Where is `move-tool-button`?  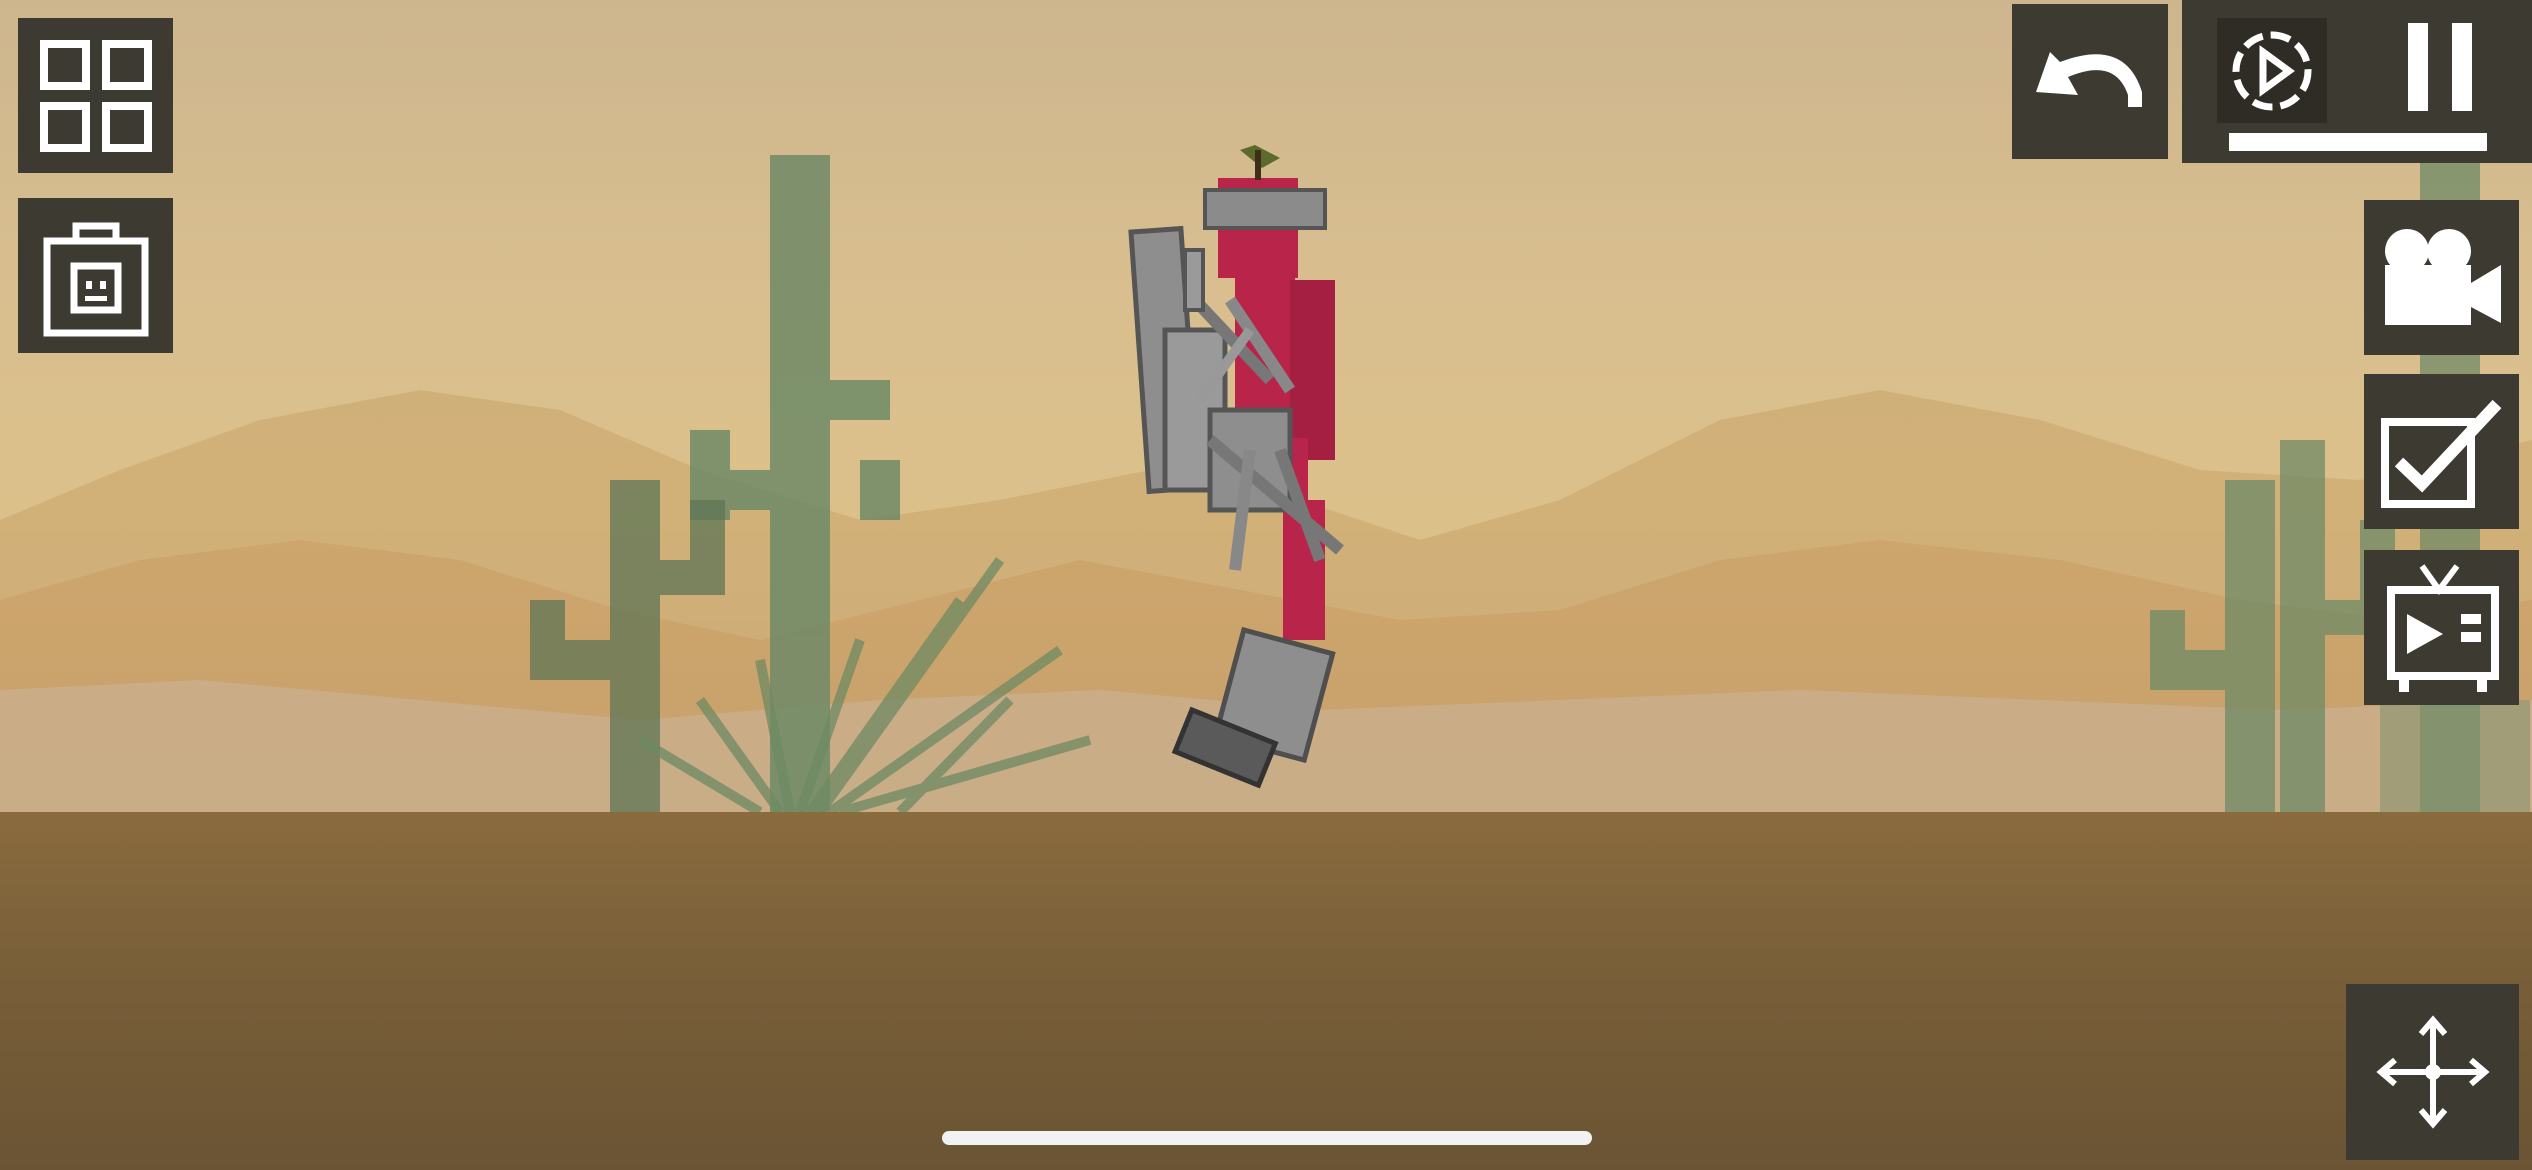 move-tool-button is located at coordinates (2432, 1072).